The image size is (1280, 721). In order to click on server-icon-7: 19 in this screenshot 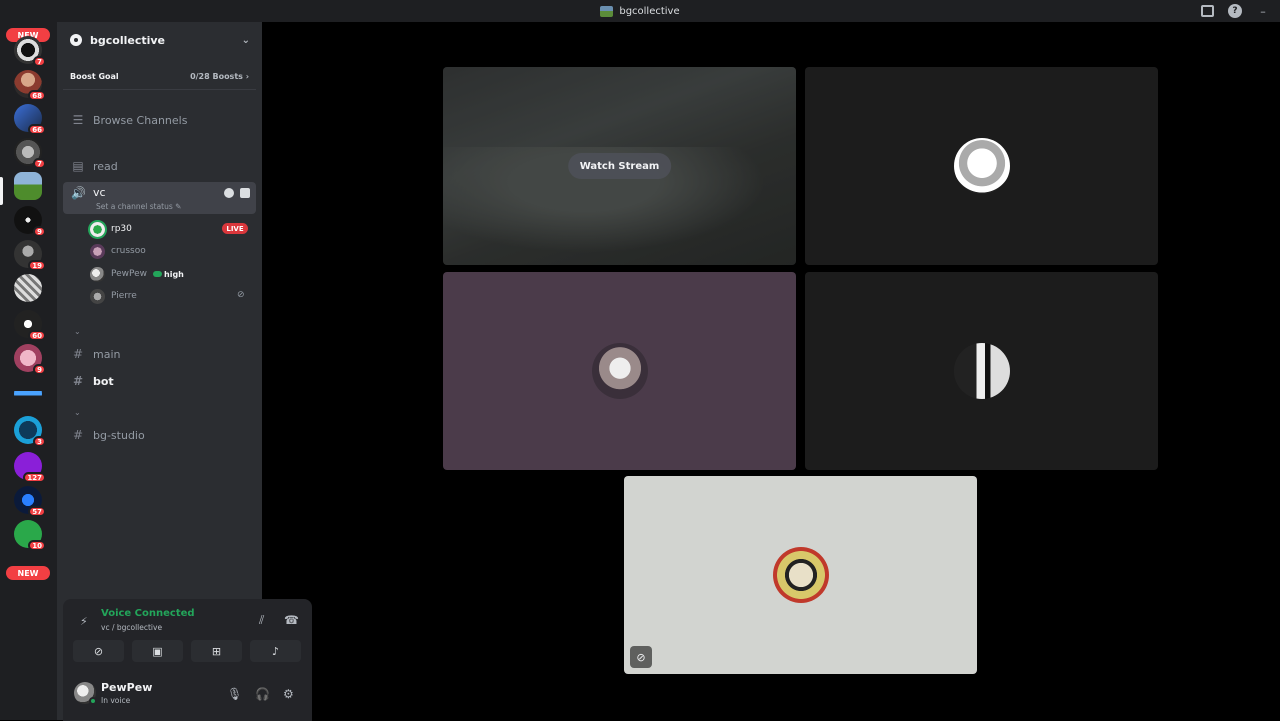, I will do `click(30, 255)`.